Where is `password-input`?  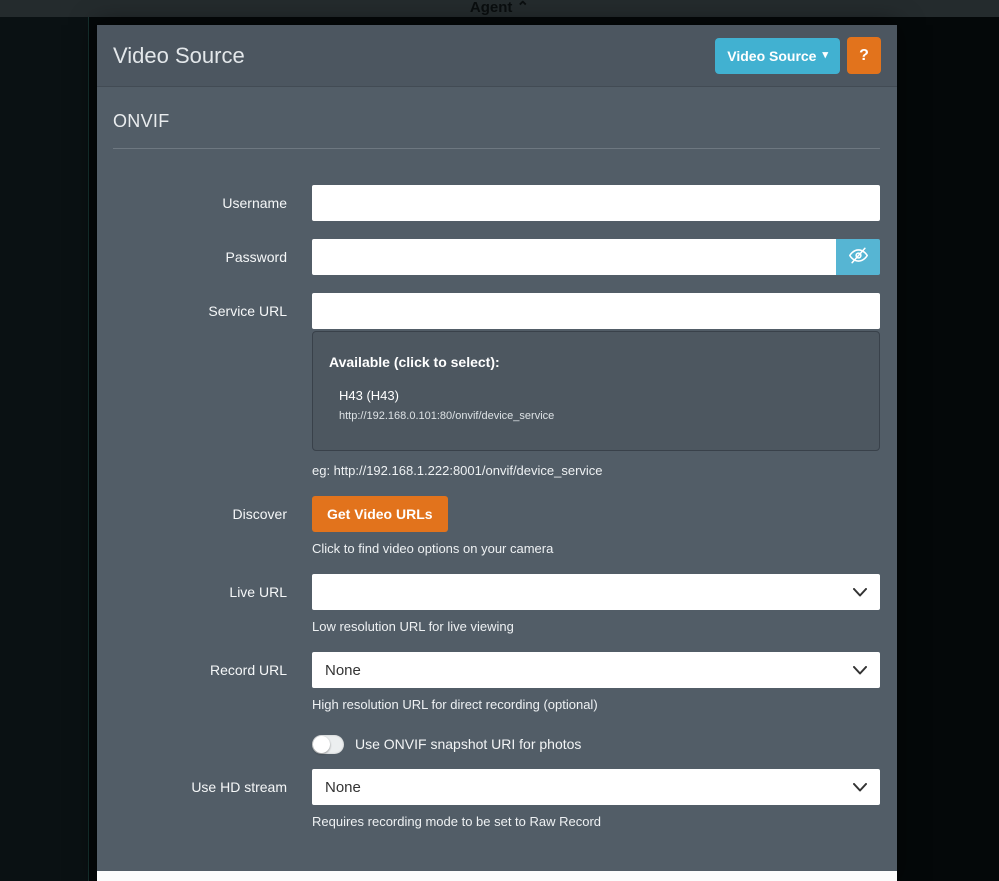
password-input is located at coordinates (574, 257).